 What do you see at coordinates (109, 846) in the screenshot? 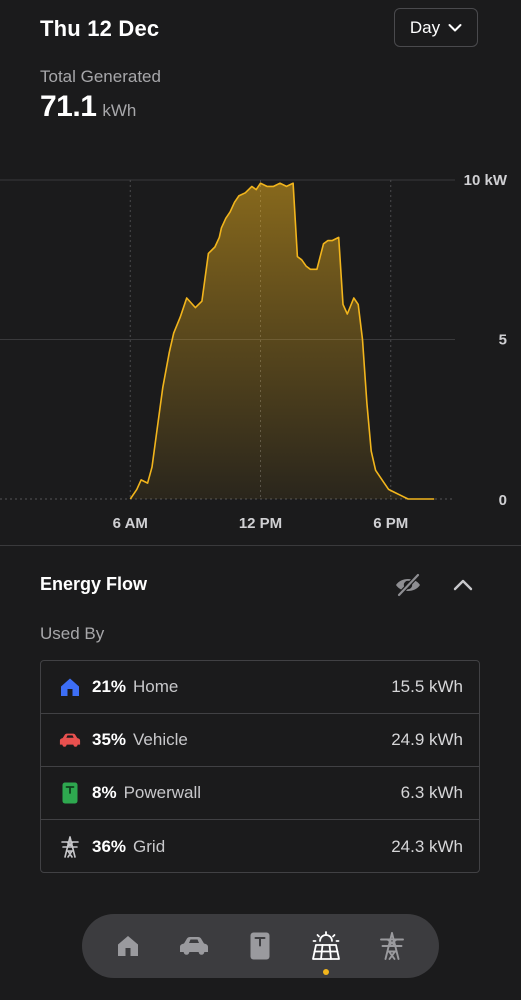
I see `used-by-percent: 36%` at bounding box center [109, 846].